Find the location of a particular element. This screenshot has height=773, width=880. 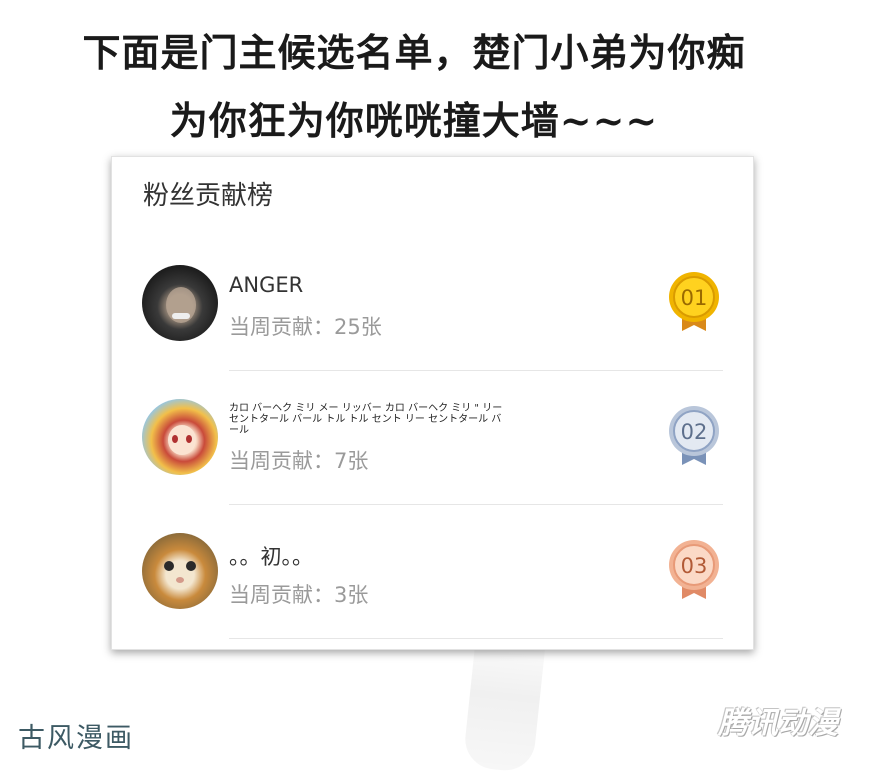

source-label: 古风漫画 is located at coordinates (76, 738).